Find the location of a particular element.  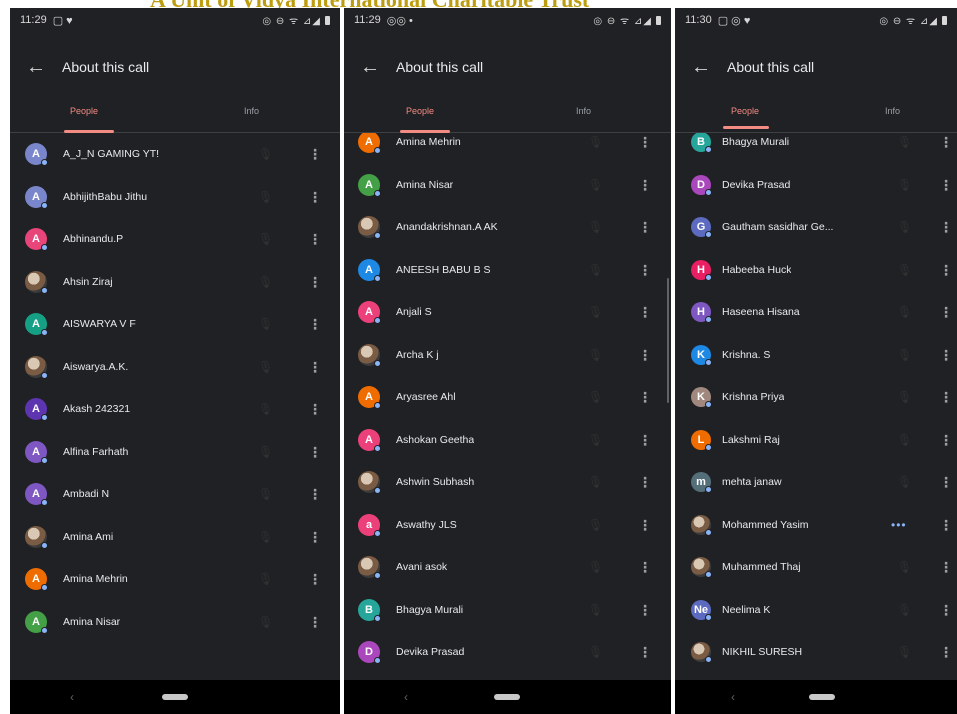

participant-row: Ahsin Ziraj ⋮ is located at coordinates (175, 282).